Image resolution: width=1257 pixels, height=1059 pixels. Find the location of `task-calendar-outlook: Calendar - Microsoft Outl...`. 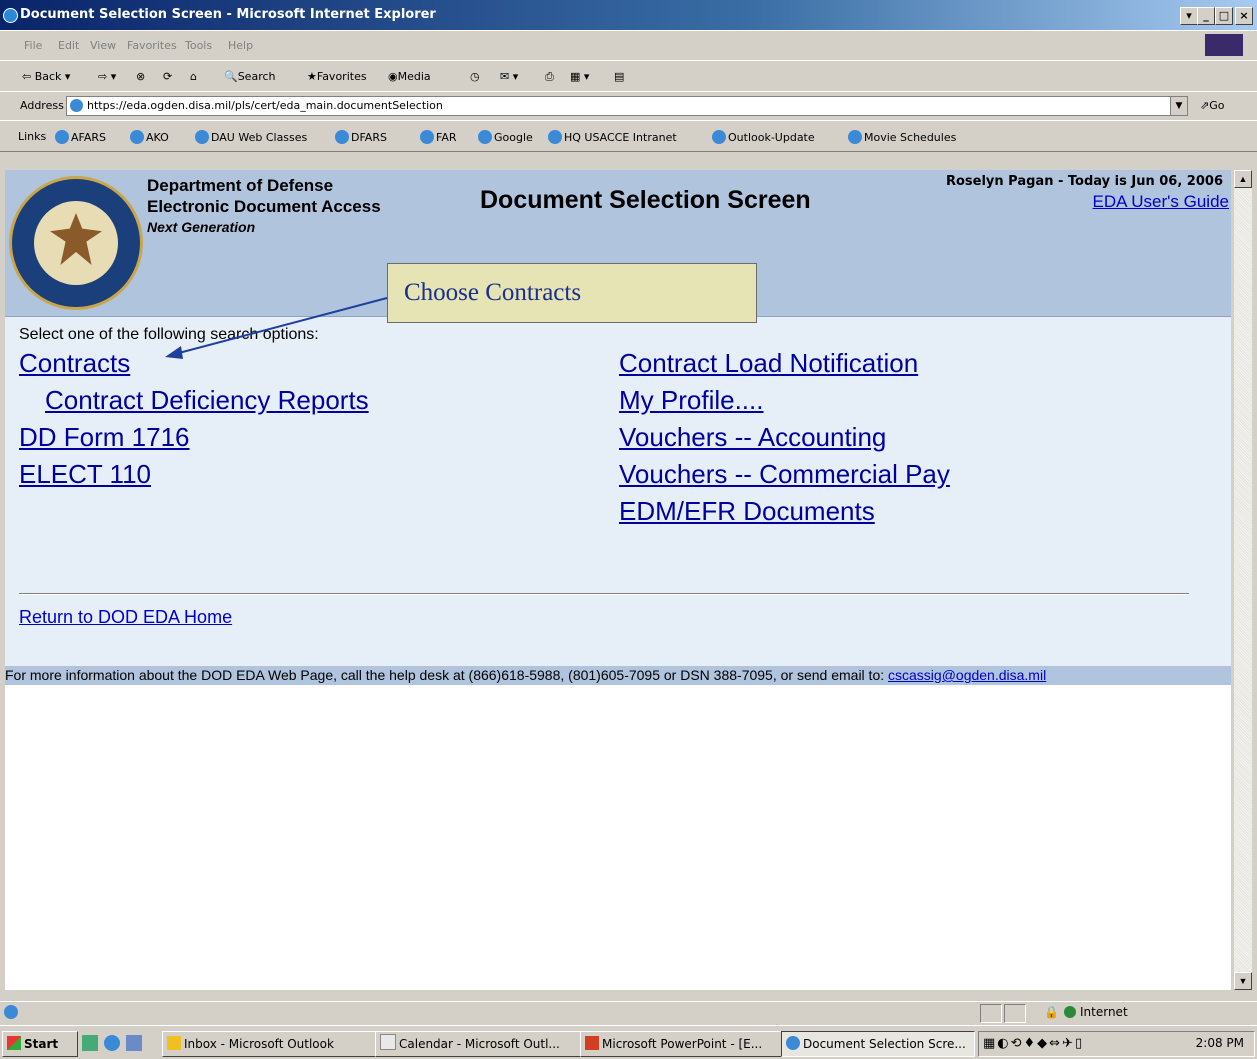

task-calendar-outlook: Calendar - Microsoft Outl... is located at coordinates (478, 1044).